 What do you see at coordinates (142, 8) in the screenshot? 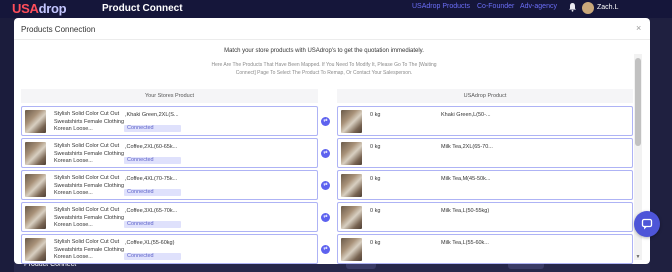
I see `page-title: Product Connect` at bounding box center [142, 8].